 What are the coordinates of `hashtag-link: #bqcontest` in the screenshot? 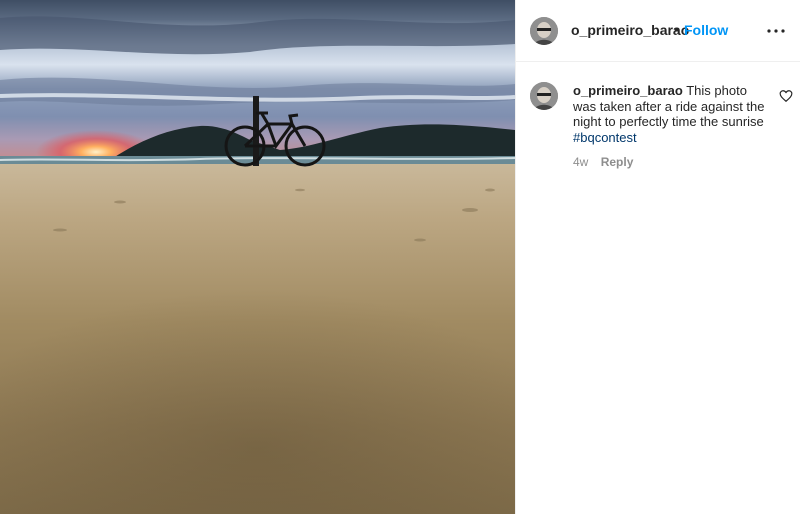 It's located at (605, 137).